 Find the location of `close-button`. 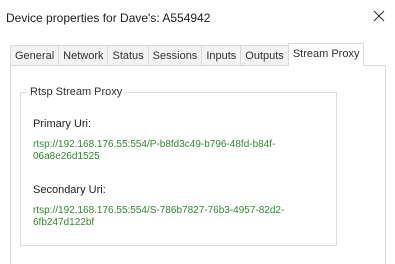

close-button is located at coordinates (379, 16).